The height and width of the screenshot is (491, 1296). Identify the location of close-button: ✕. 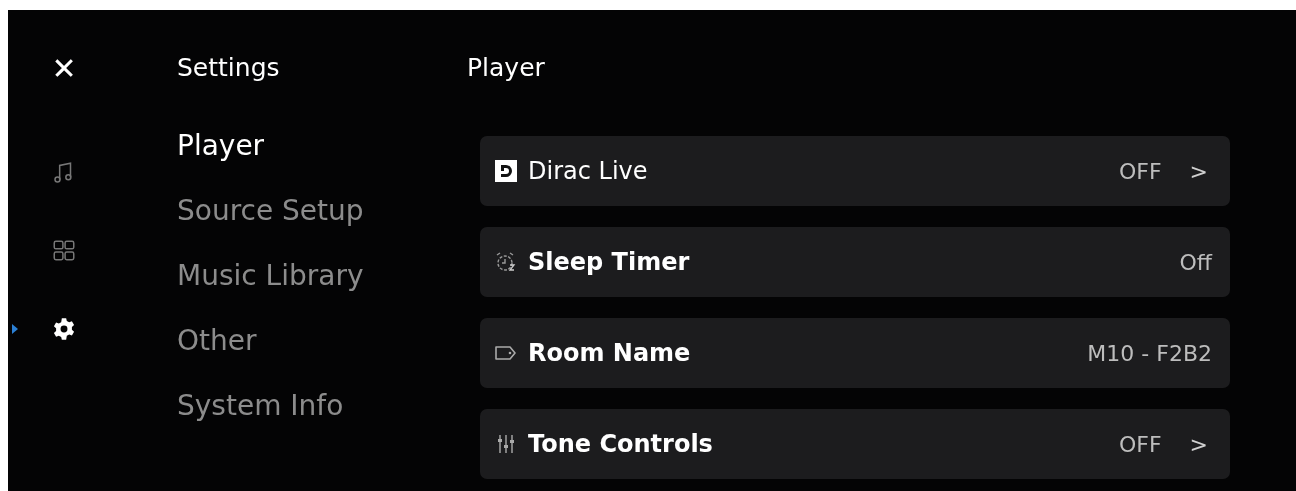
(64, 68).